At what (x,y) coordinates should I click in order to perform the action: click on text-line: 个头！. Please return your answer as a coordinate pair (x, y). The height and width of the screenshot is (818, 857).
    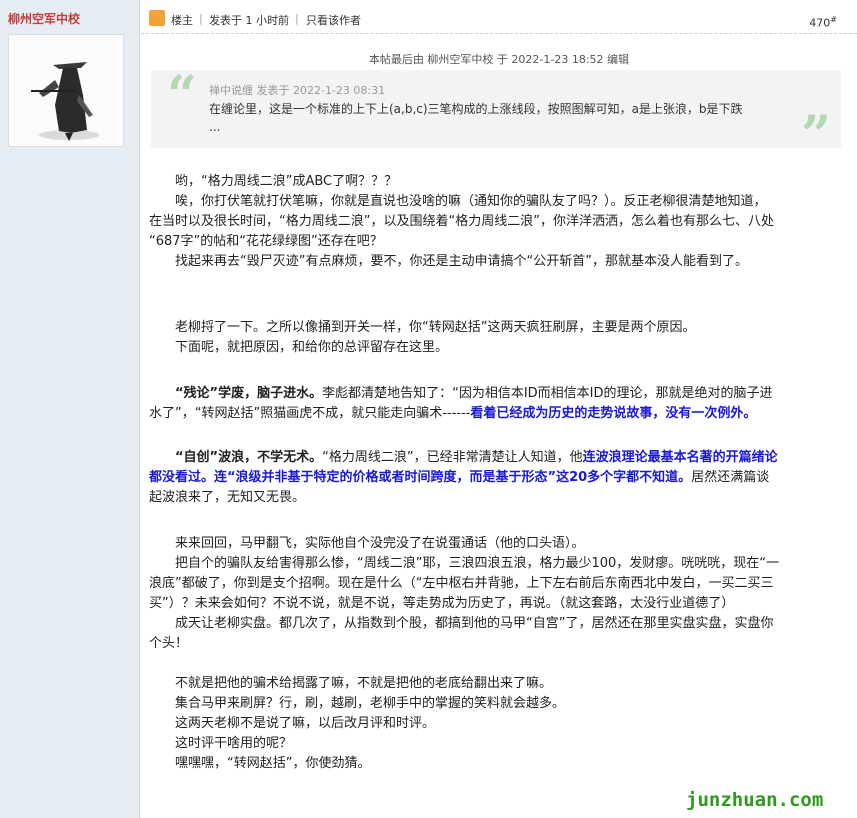
    Looking at the image, I should click on (169, 643).